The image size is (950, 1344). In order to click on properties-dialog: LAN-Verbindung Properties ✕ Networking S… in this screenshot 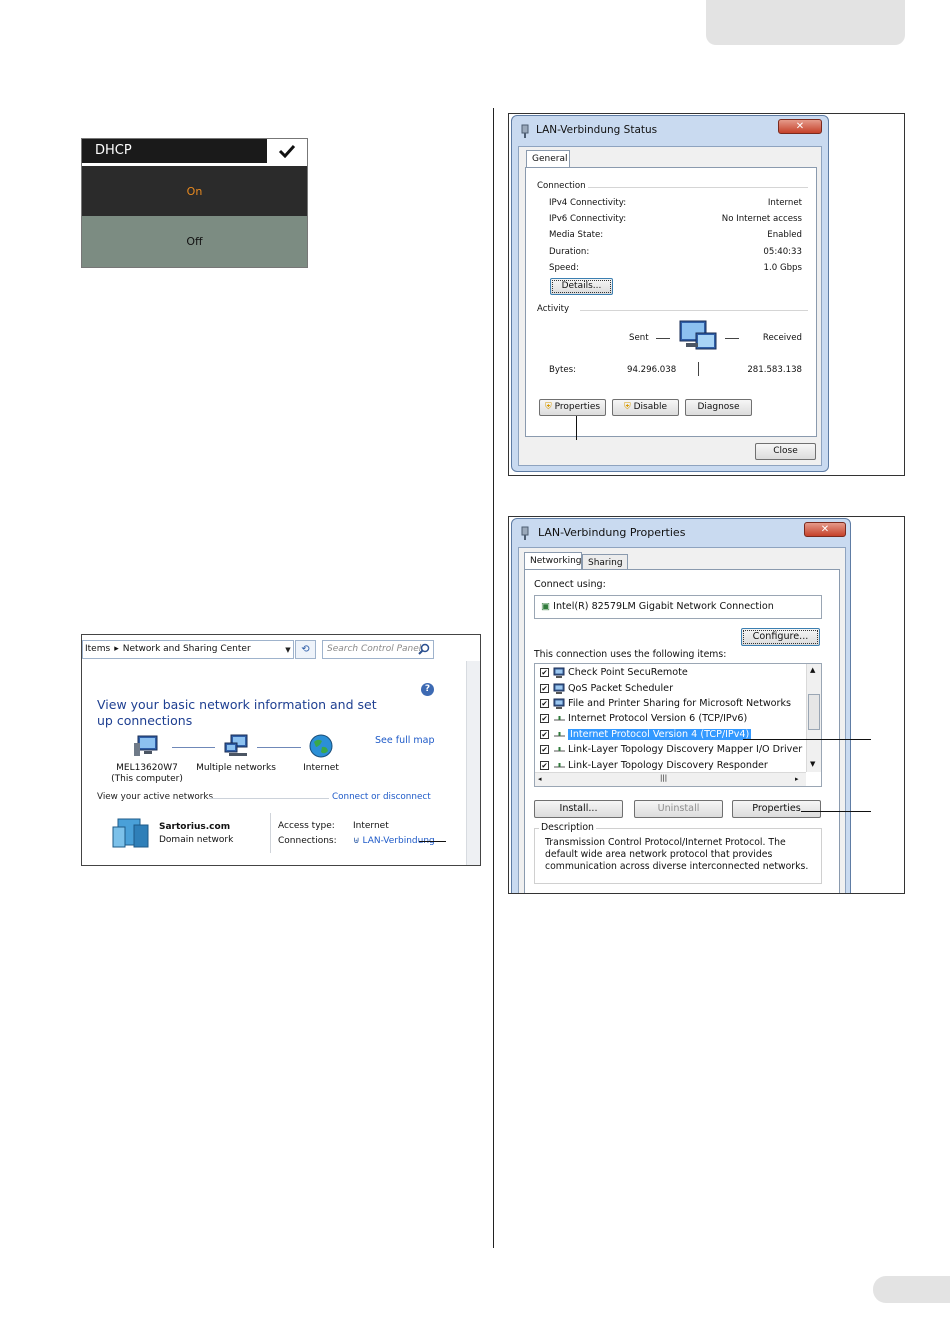, I will do `click(681, 705)`.